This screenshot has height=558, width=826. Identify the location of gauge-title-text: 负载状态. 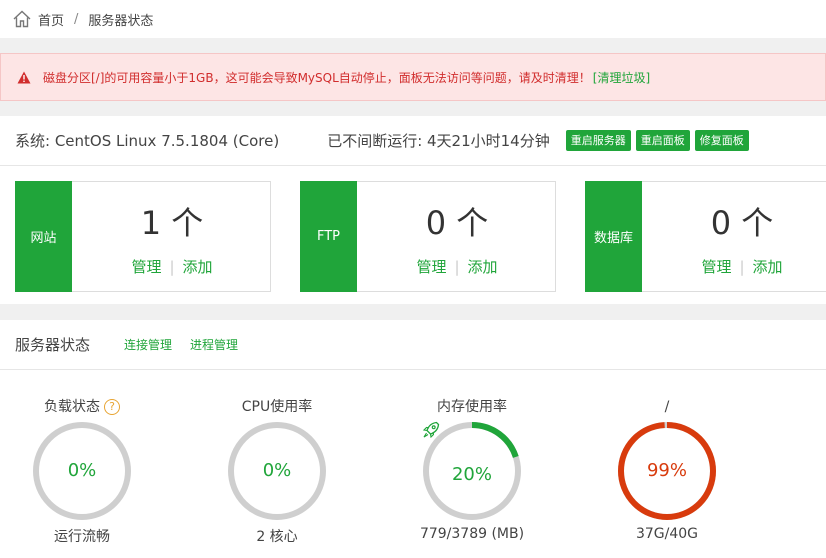
(72, 407).